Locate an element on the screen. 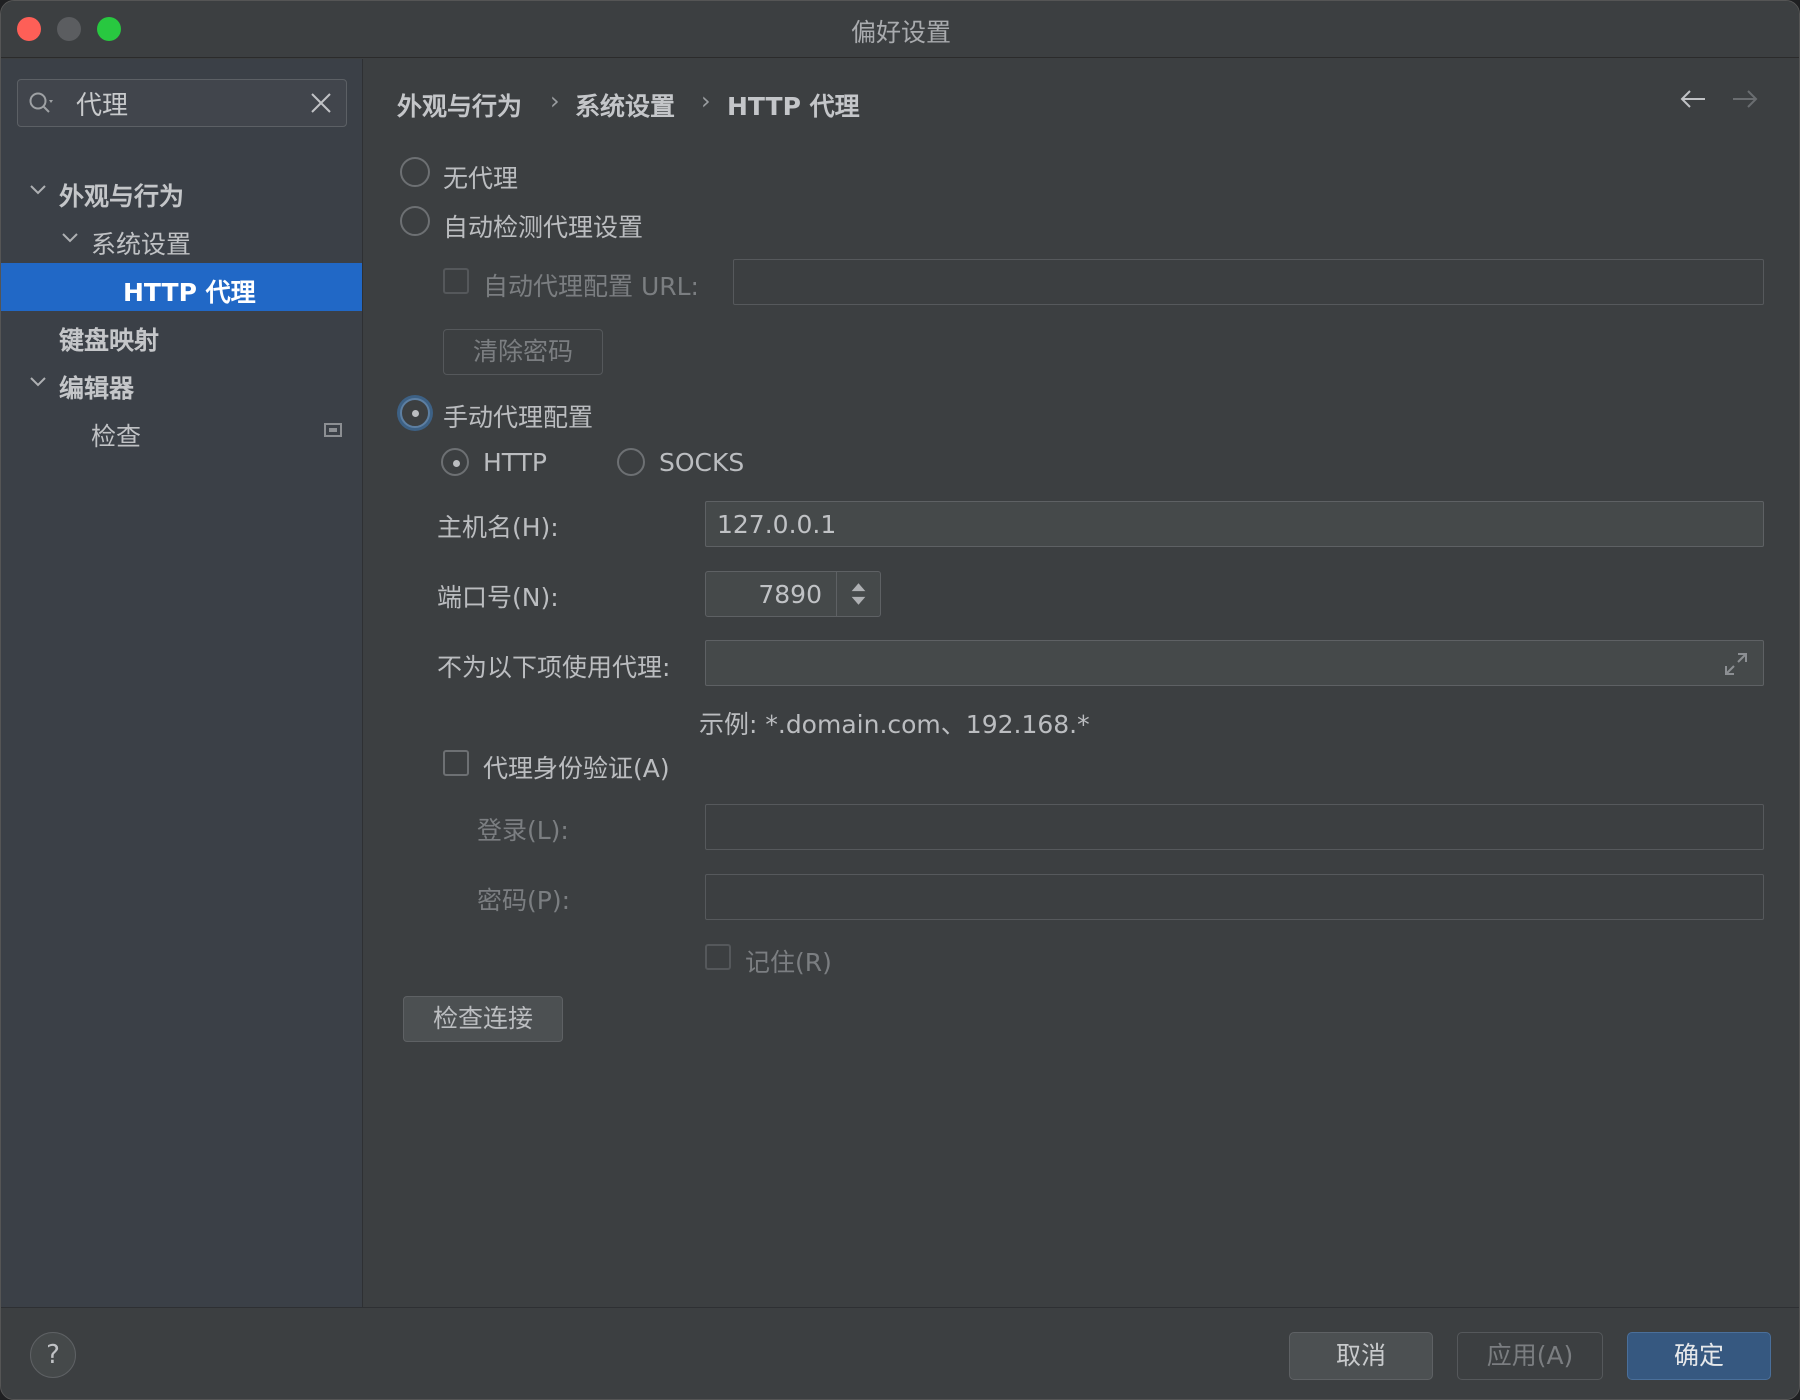  expand-icon is located at coordinates (1736, 664).